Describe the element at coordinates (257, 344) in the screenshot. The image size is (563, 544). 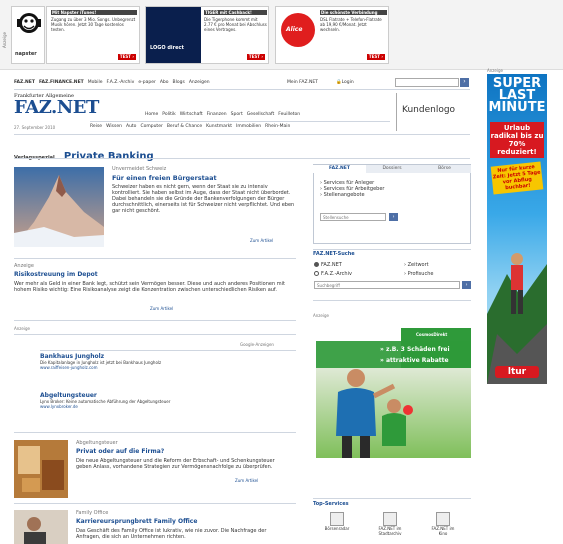
I see `adsblock-google-label: Google-Anzeigen` at that location.